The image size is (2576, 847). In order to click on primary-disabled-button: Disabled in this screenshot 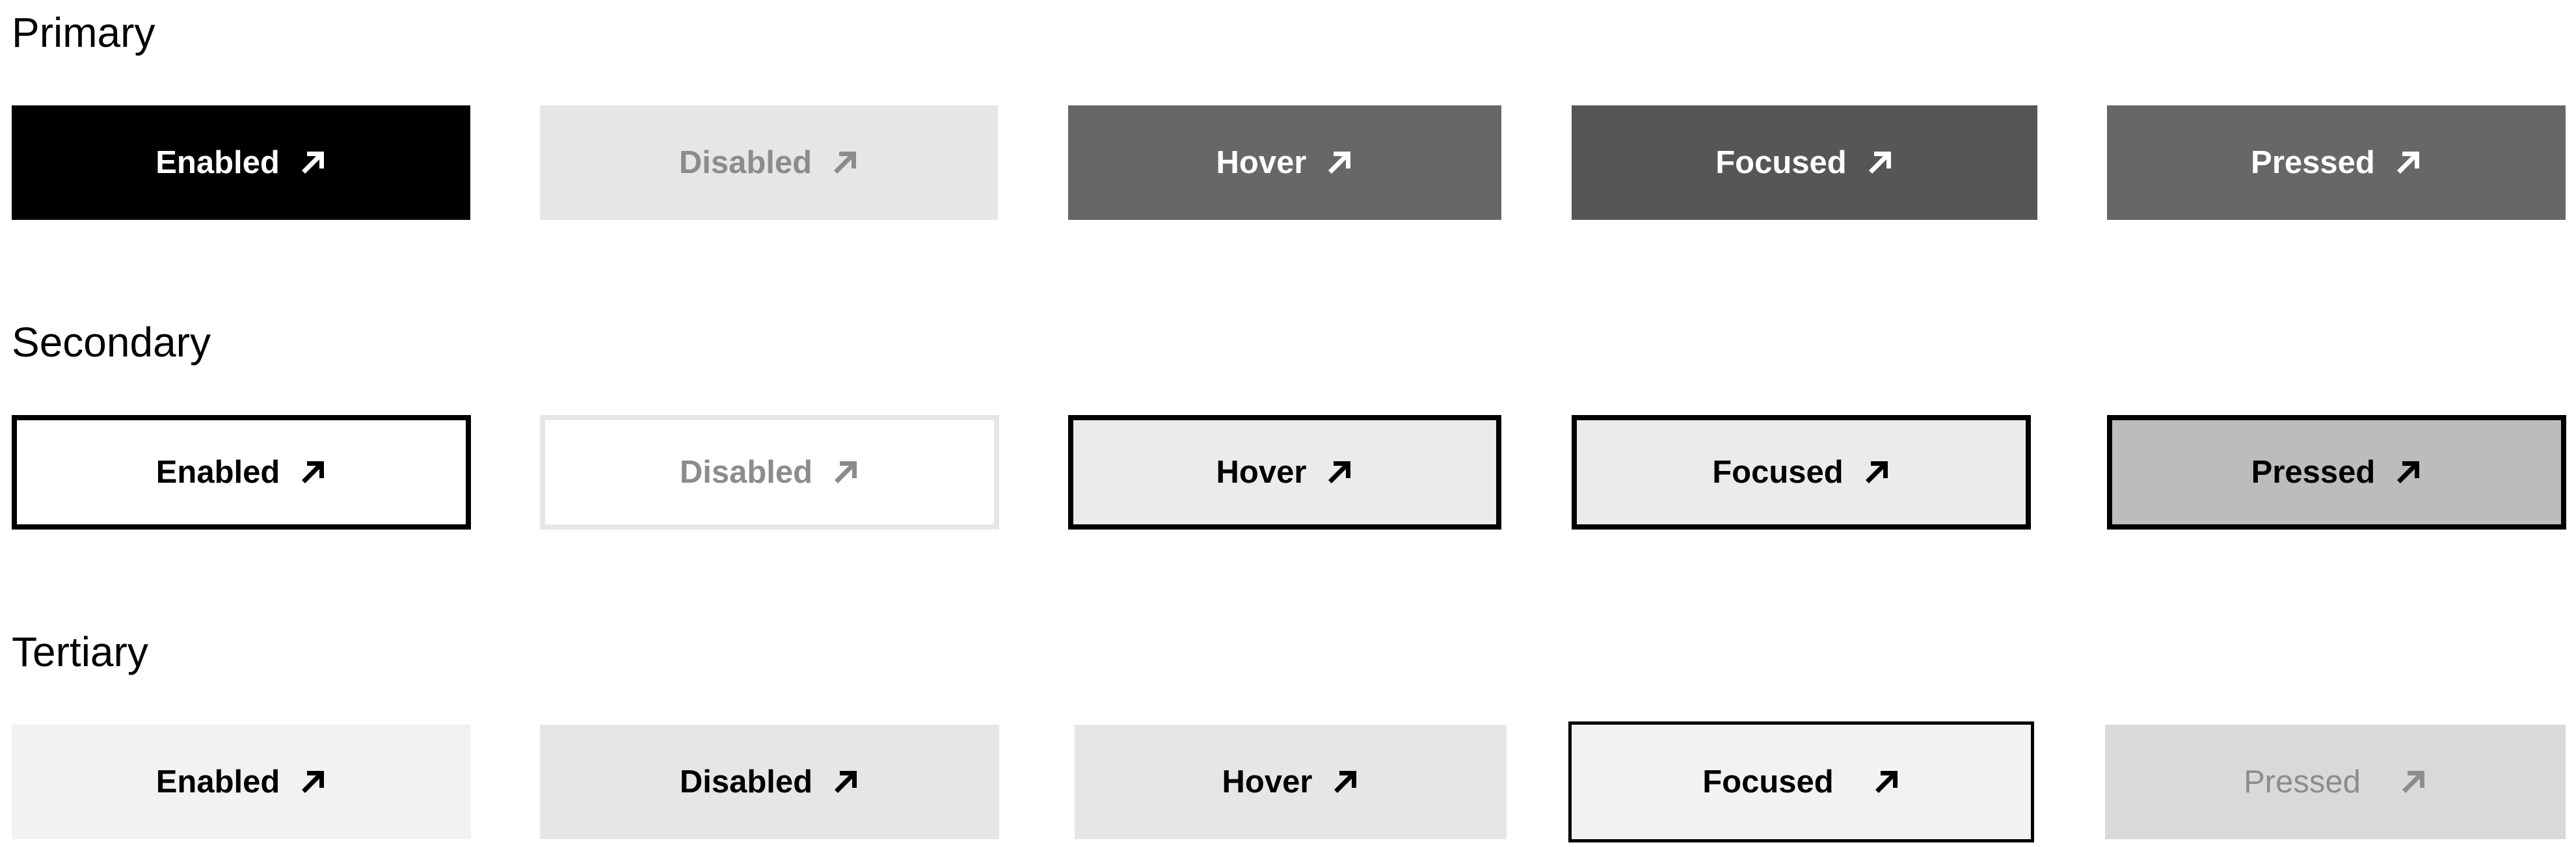, I will do `click(769, 162)`.